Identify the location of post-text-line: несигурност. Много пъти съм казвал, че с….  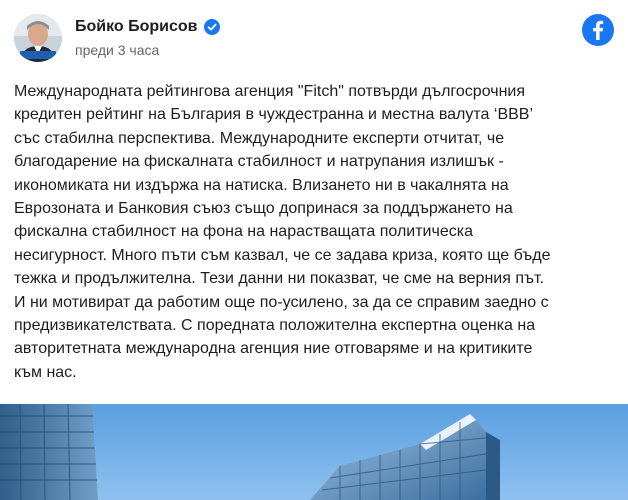
(282, 255).